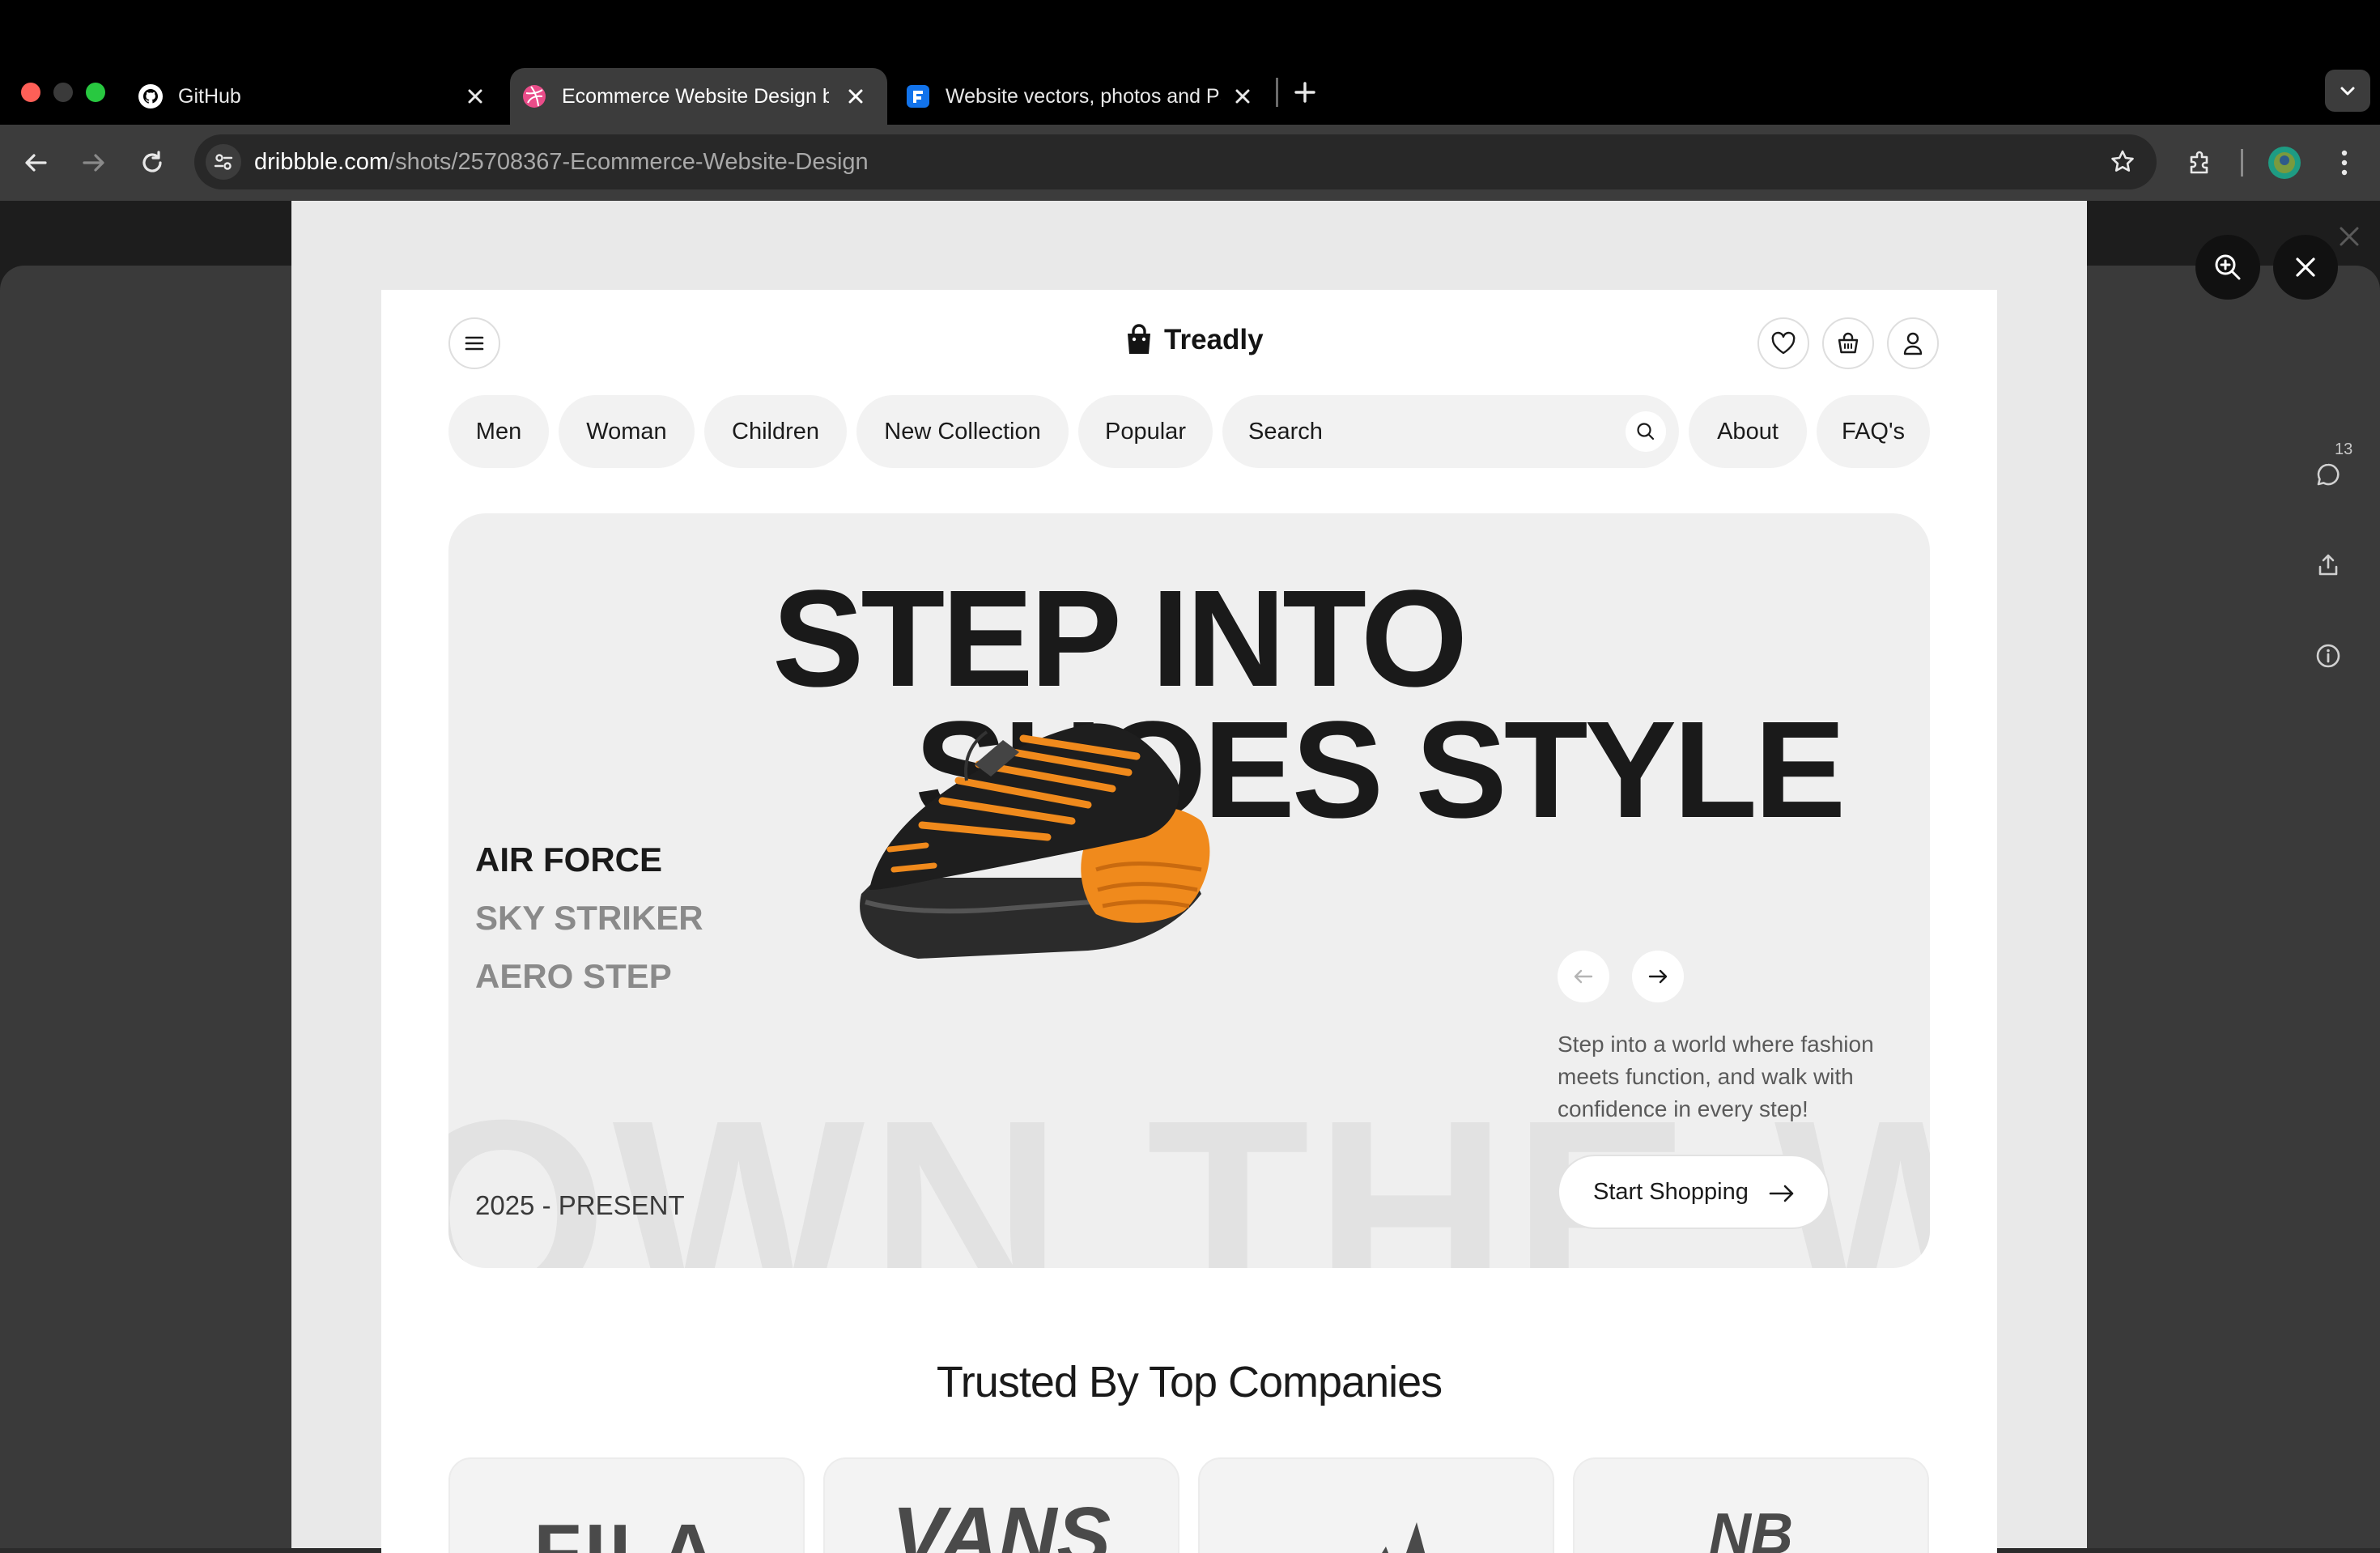 The height and width of the screenshot is (1553, 2380). Describe the element at coordinates (1214, 339) in the screenshot. I see `brand-name: Treadly` at that location.